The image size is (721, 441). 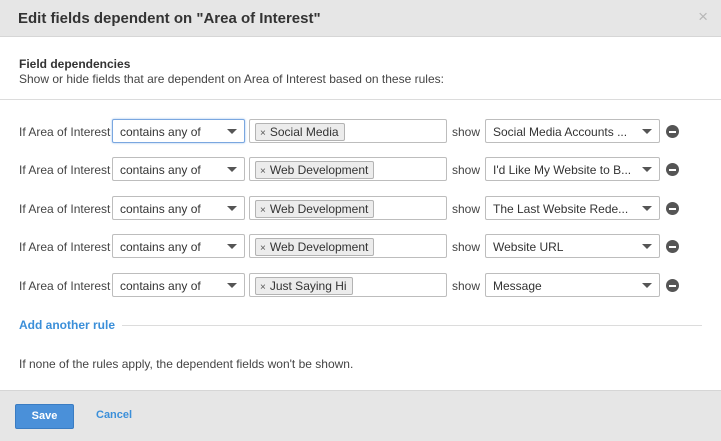 I want to click on field-select: Message, so click(x=572, y=285).